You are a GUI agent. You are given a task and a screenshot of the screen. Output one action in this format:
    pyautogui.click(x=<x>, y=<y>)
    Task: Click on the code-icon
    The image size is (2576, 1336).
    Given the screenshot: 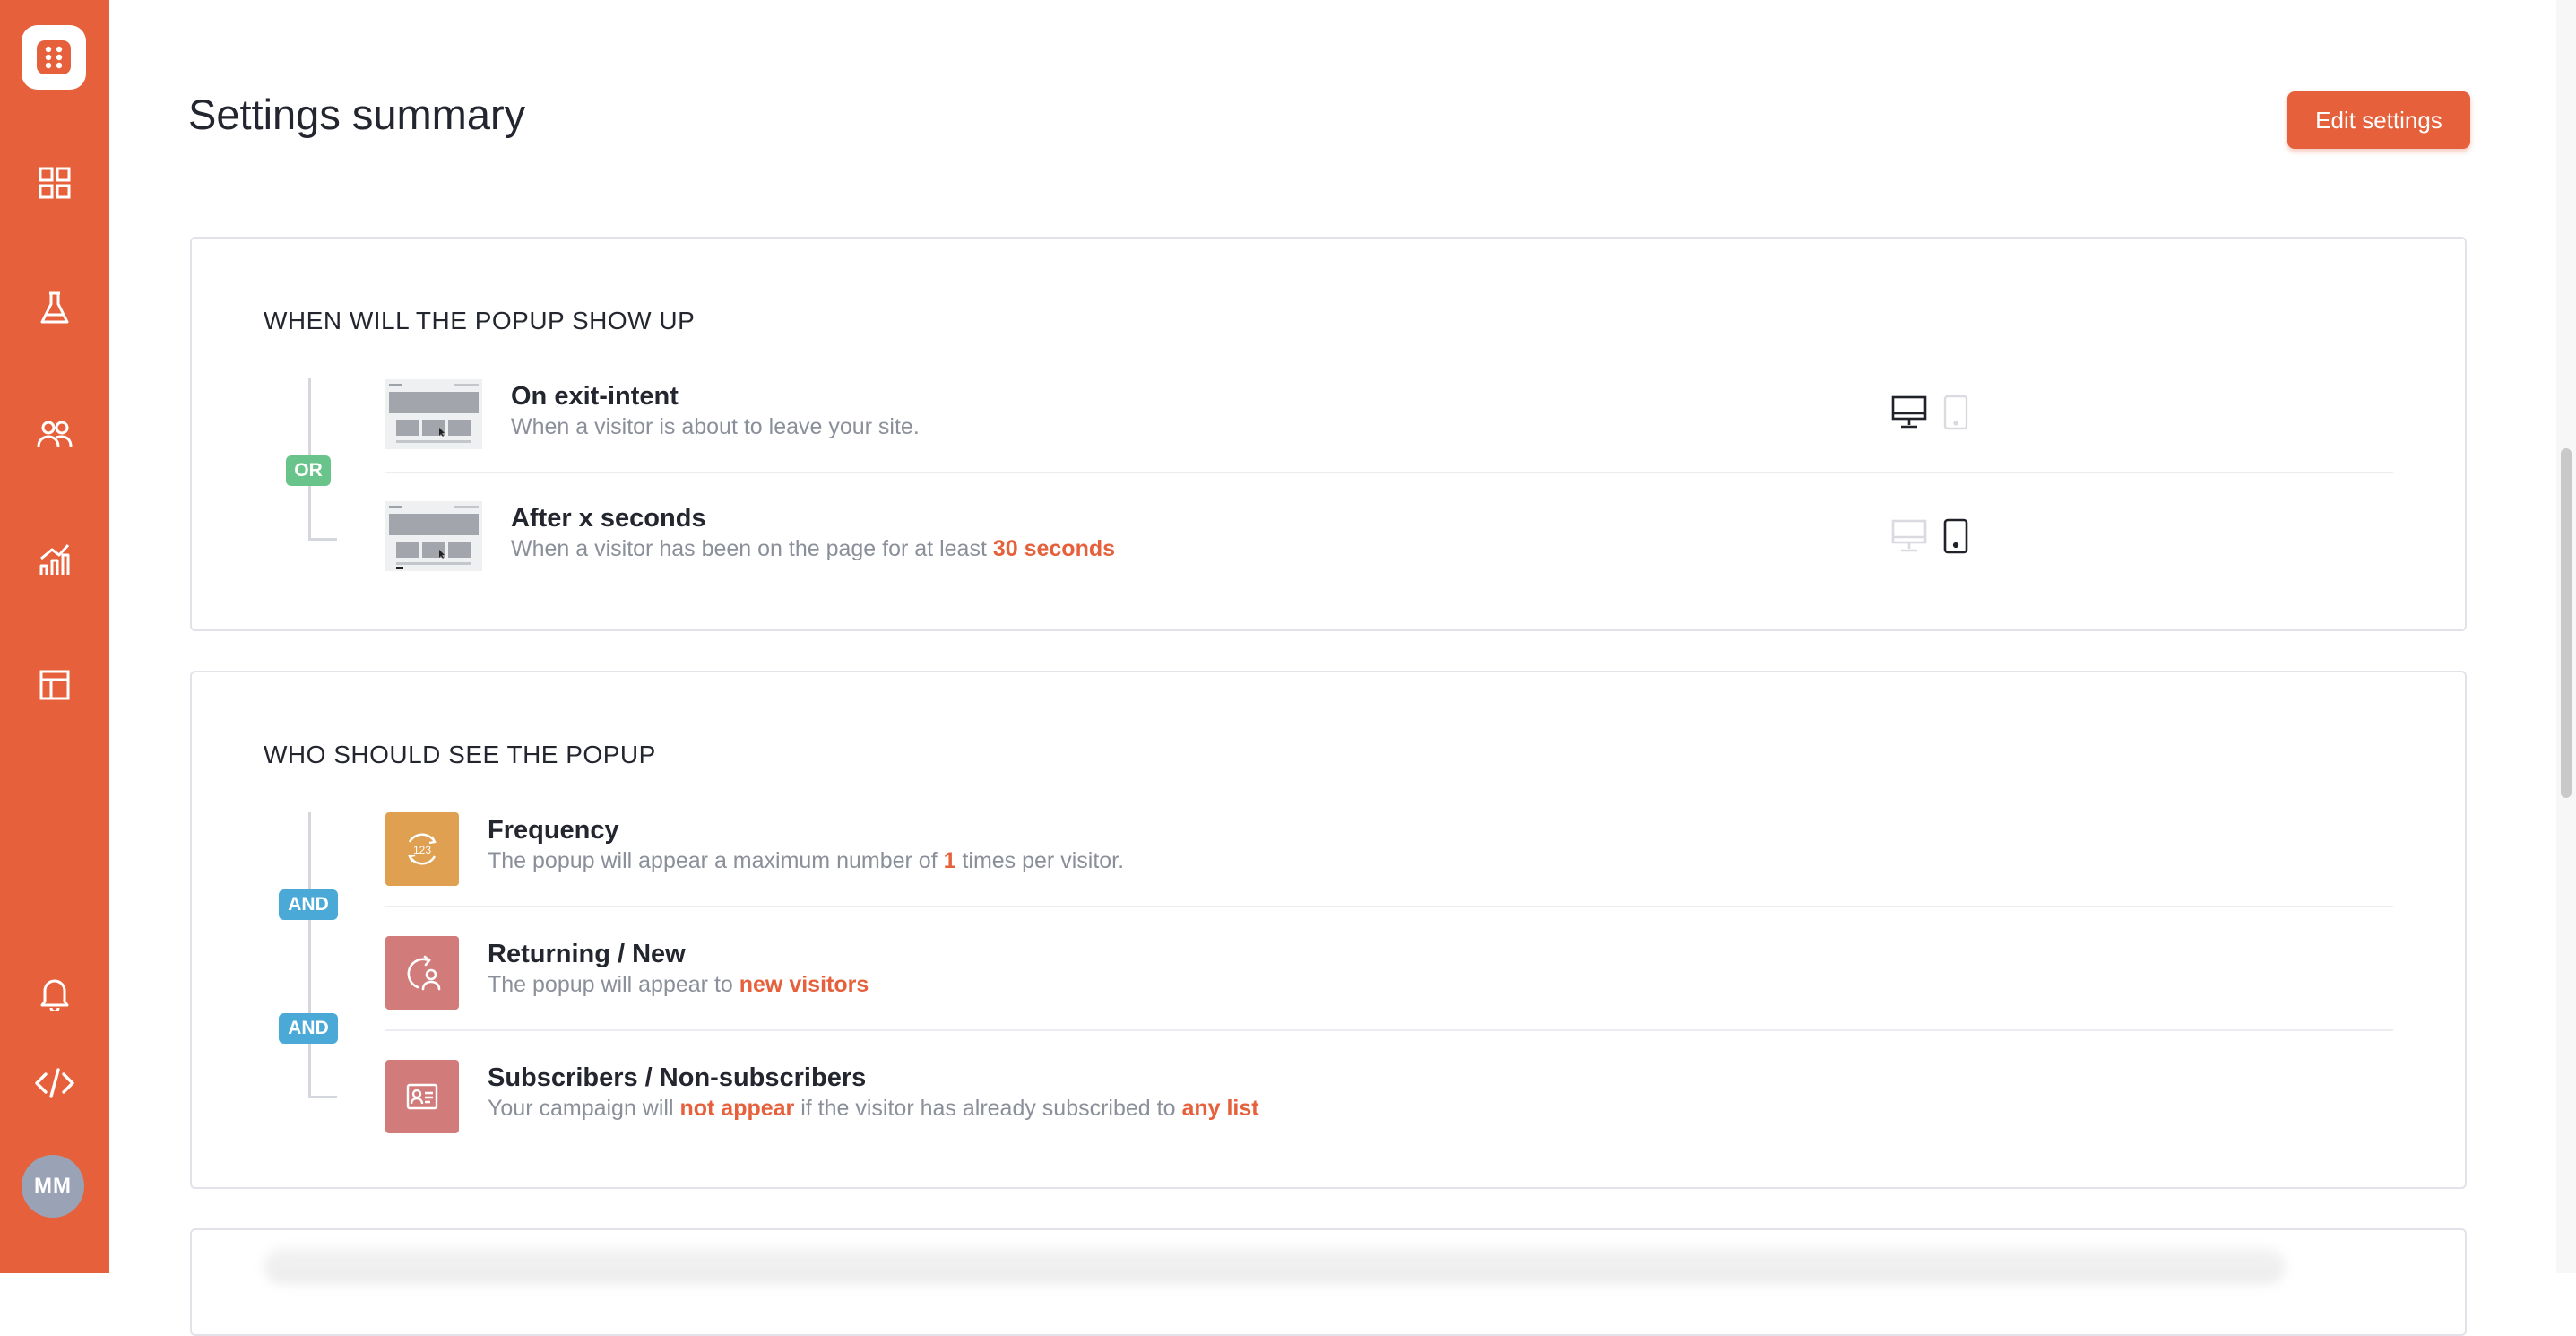 What is the action you would take?
    pyautogui.click(x=54, y=1083)
    